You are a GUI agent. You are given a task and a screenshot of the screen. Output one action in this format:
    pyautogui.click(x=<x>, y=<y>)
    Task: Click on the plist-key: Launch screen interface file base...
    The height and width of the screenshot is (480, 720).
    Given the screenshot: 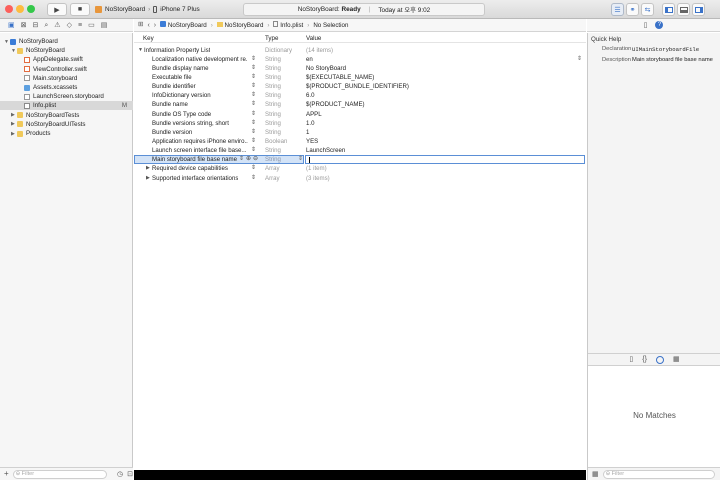 What is the action you would take?
    pyautogui.click(x=199, y=150)
    